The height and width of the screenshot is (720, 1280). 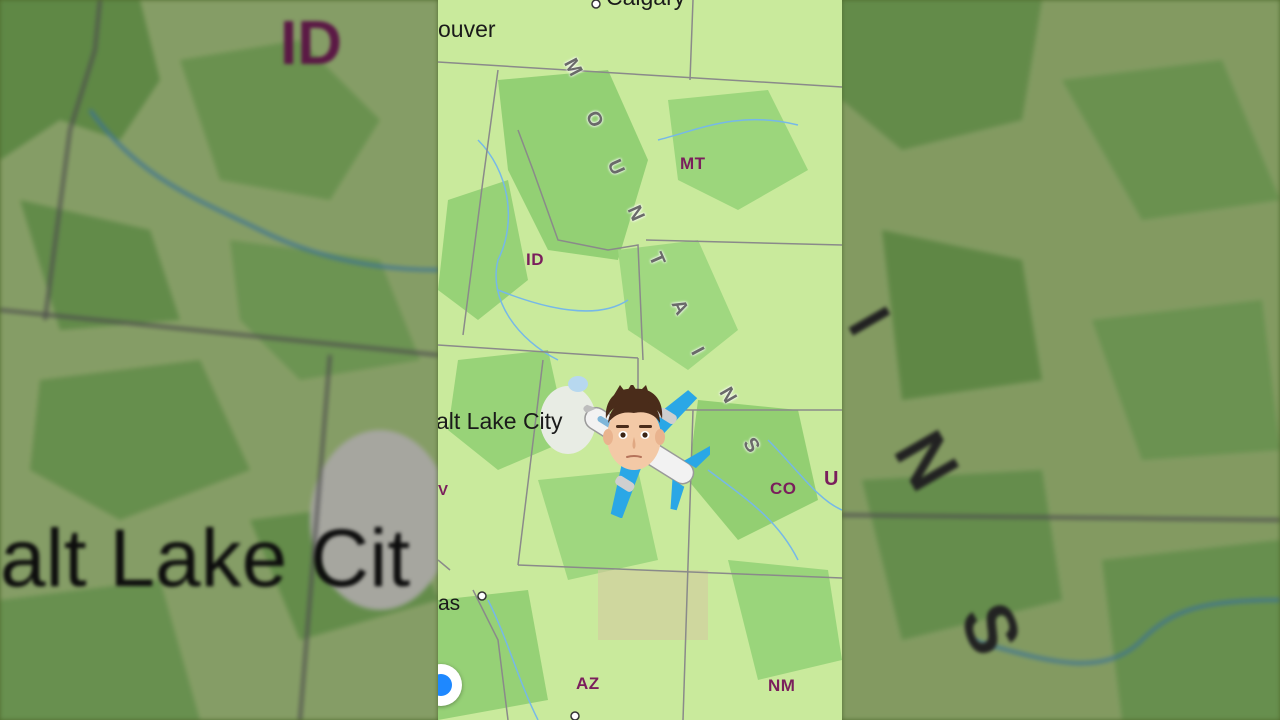 I want to click on city-label-las-vegas: as, so click(x=449, y=604).